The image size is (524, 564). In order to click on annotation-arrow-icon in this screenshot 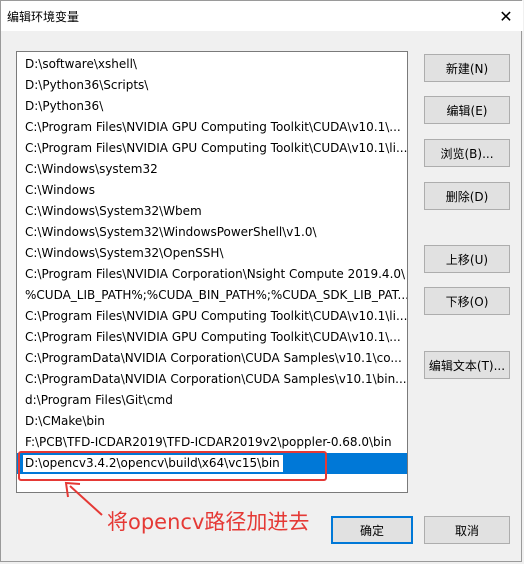, I will do `click(83, 498)`.